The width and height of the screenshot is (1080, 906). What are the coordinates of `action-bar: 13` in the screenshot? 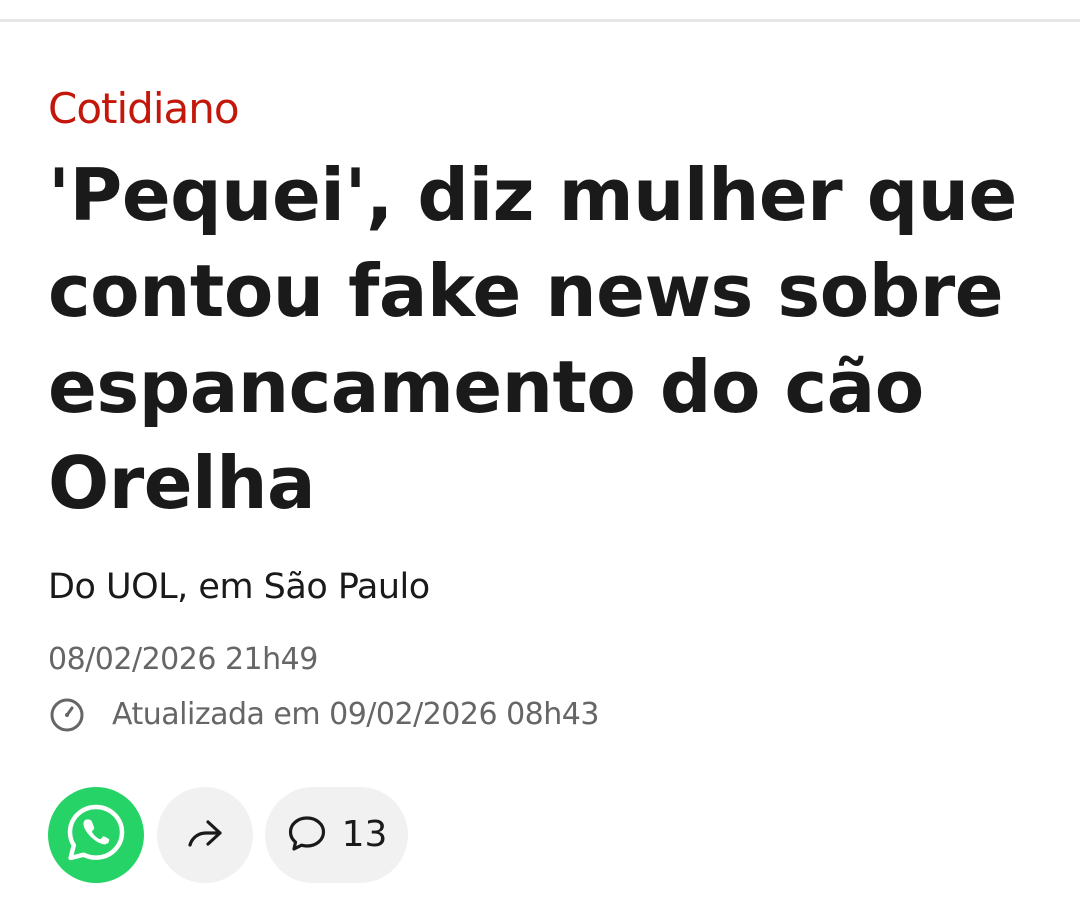 It's located at (228, 835).